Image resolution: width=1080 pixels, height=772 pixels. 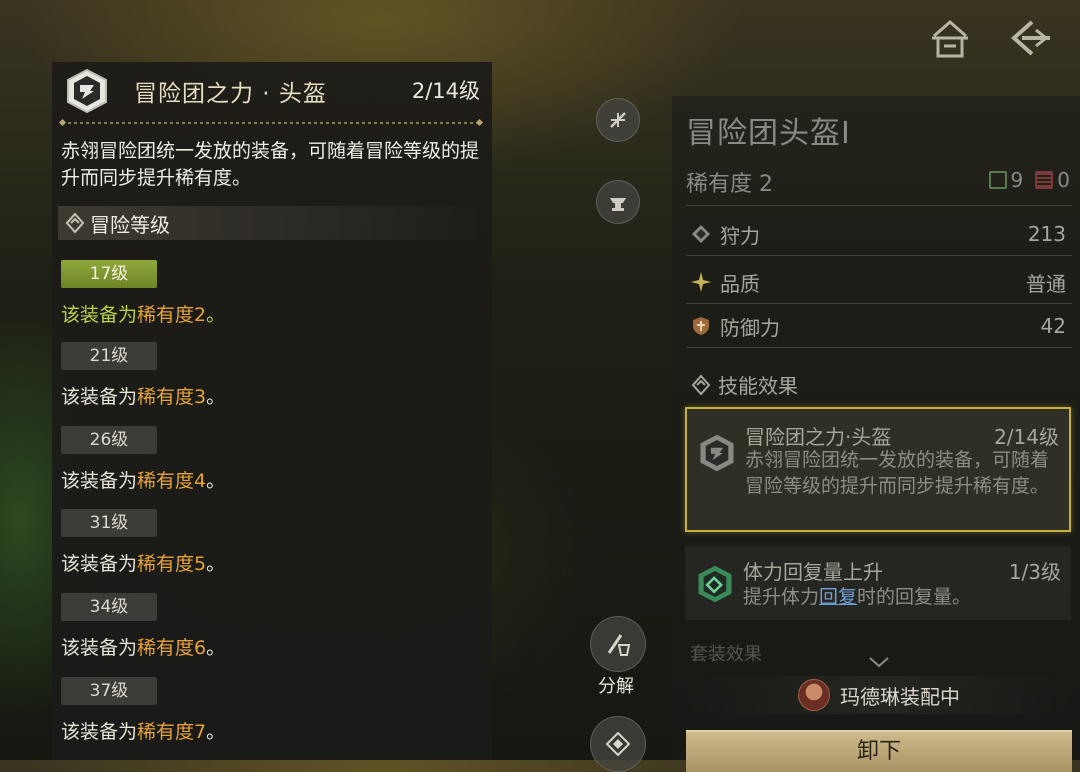 What do you see at coordinates (271, 562) in the screenshot?
I see `tier-description: 该装备为稀有度5。` at bounding box center [271, 562].